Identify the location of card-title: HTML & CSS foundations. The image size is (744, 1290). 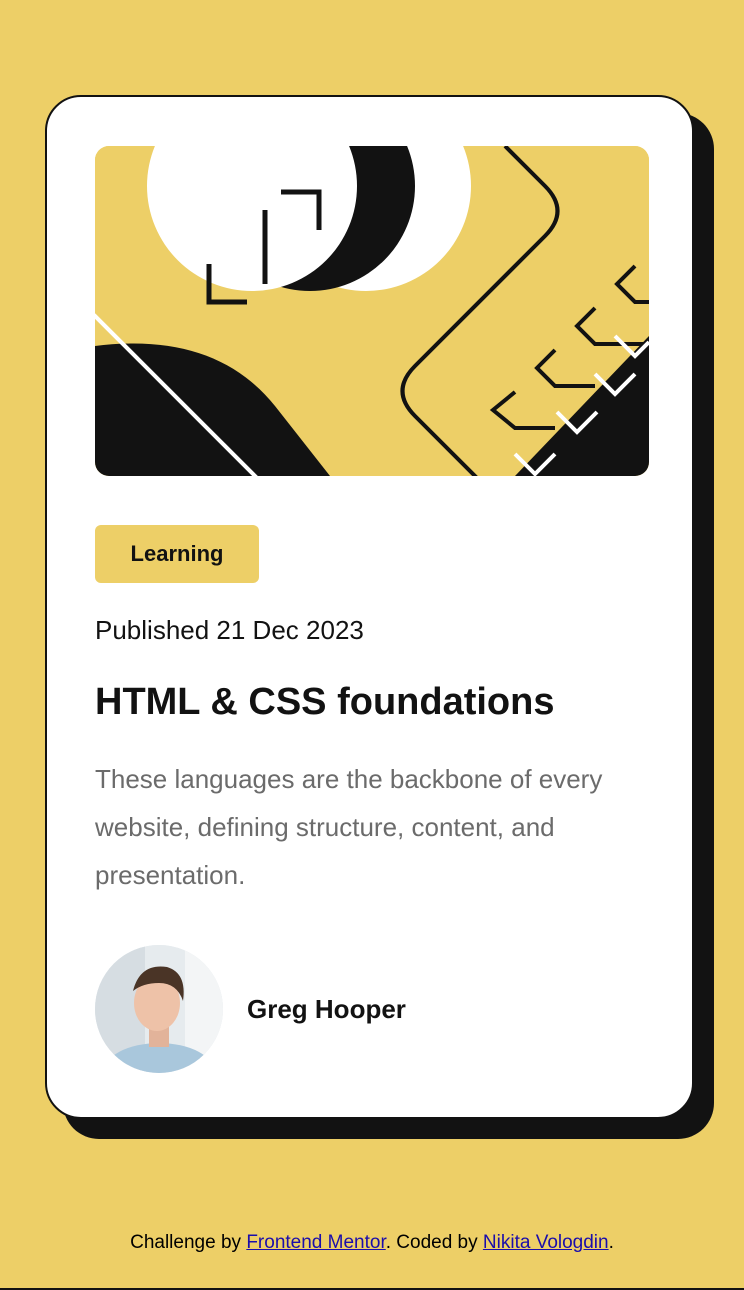
(325, 702).